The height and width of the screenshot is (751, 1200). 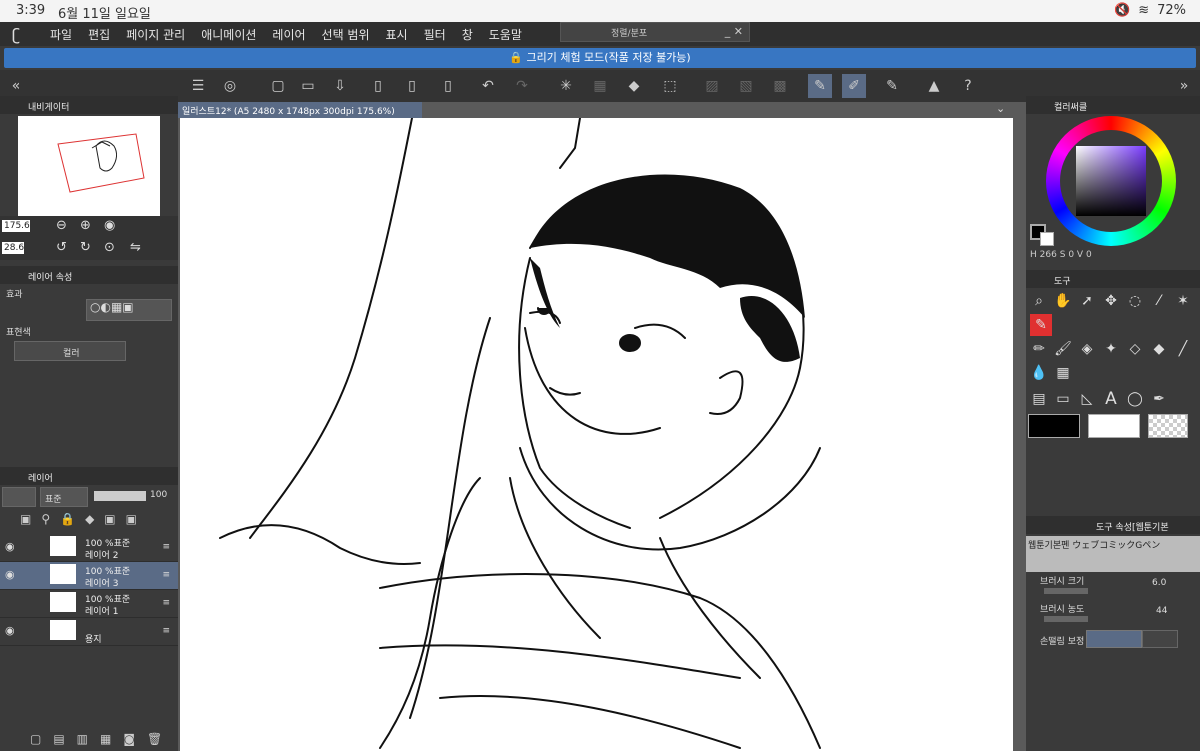 What do you see at coordinates (346, 34) in the screenshot?
I see `menu-item: 선택 범위` at bounding box center [346, 34].